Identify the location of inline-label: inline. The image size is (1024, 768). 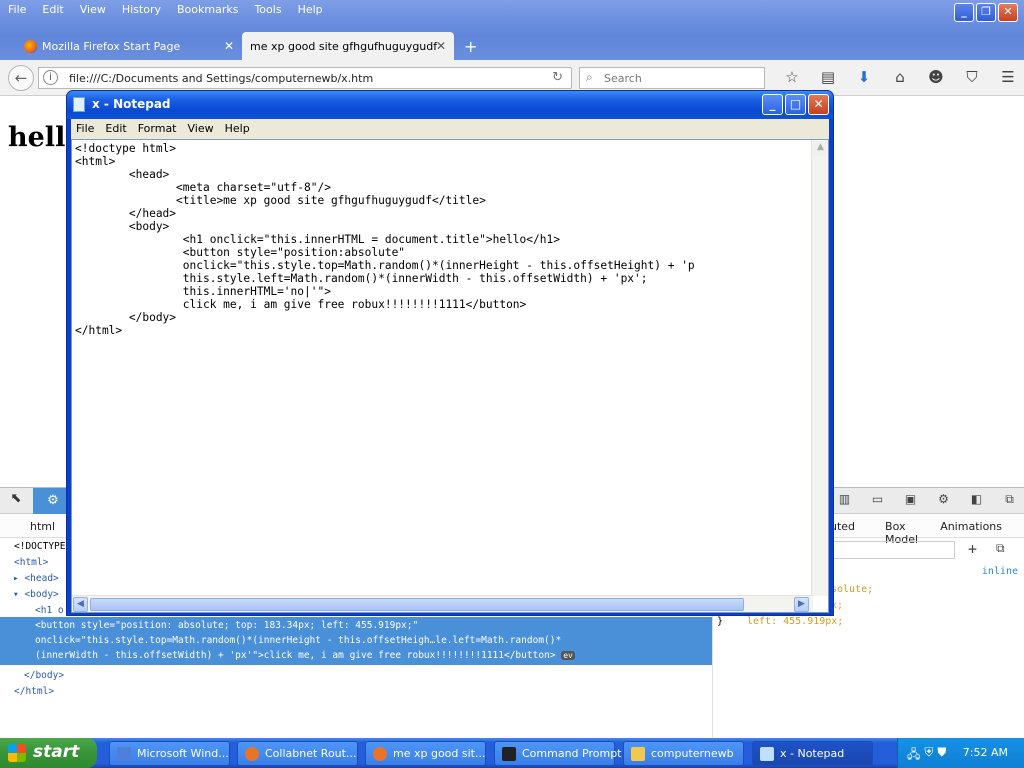
(999, 571).